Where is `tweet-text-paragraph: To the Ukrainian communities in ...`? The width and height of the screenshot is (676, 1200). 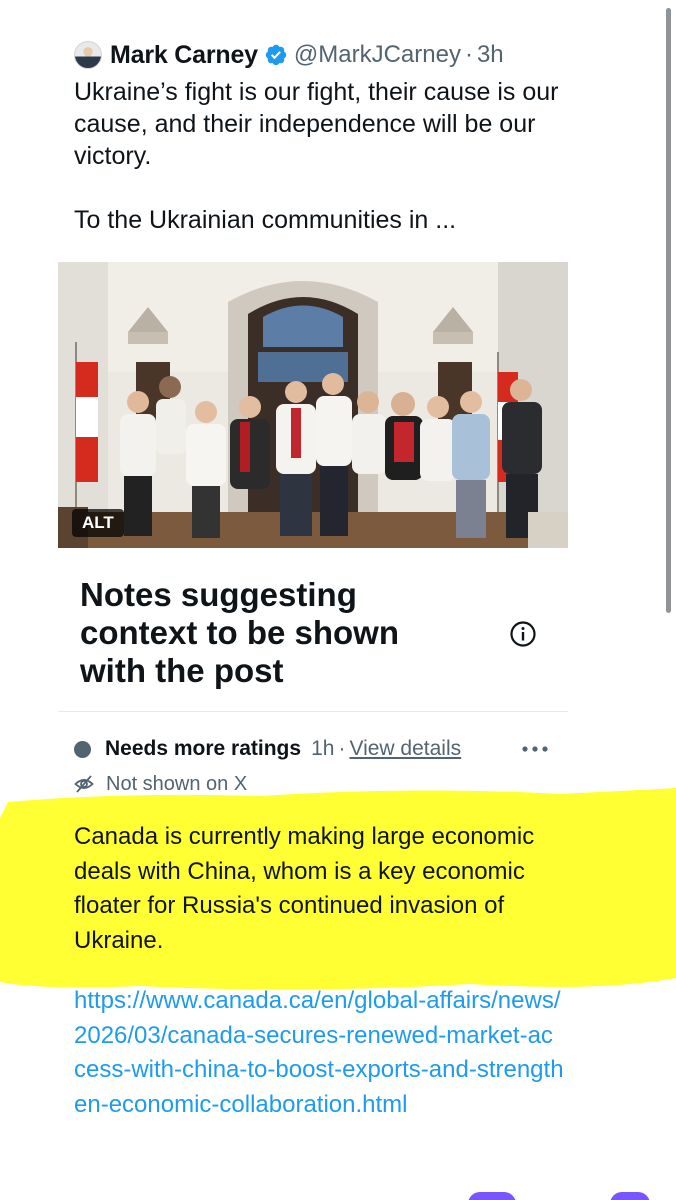 tweet-text-paragraph: To the Ukrainian communities in ... is located at coordinates (265, 220).